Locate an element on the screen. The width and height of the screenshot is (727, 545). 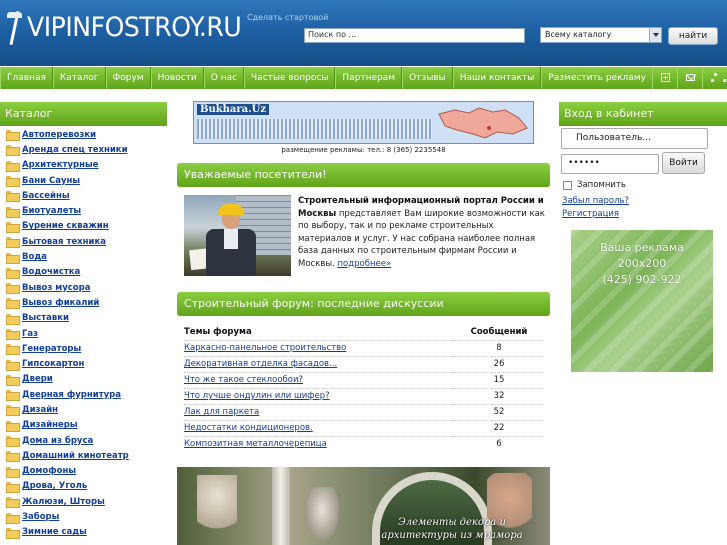
catalog-item: Бассейны is located at coordinates (83, 195).